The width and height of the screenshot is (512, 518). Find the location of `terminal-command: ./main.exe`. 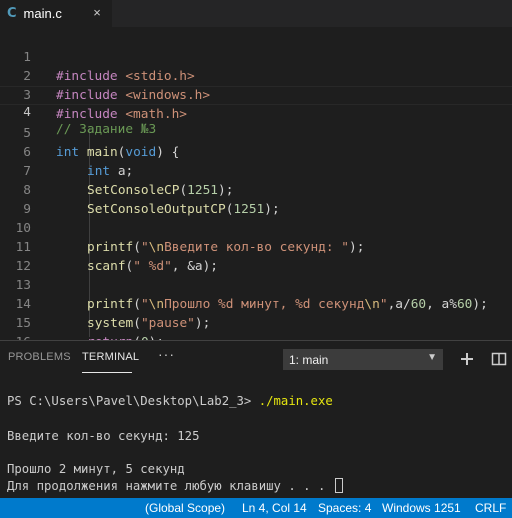

terminal-command: ./main.exe is located at coordinates (295, 401).